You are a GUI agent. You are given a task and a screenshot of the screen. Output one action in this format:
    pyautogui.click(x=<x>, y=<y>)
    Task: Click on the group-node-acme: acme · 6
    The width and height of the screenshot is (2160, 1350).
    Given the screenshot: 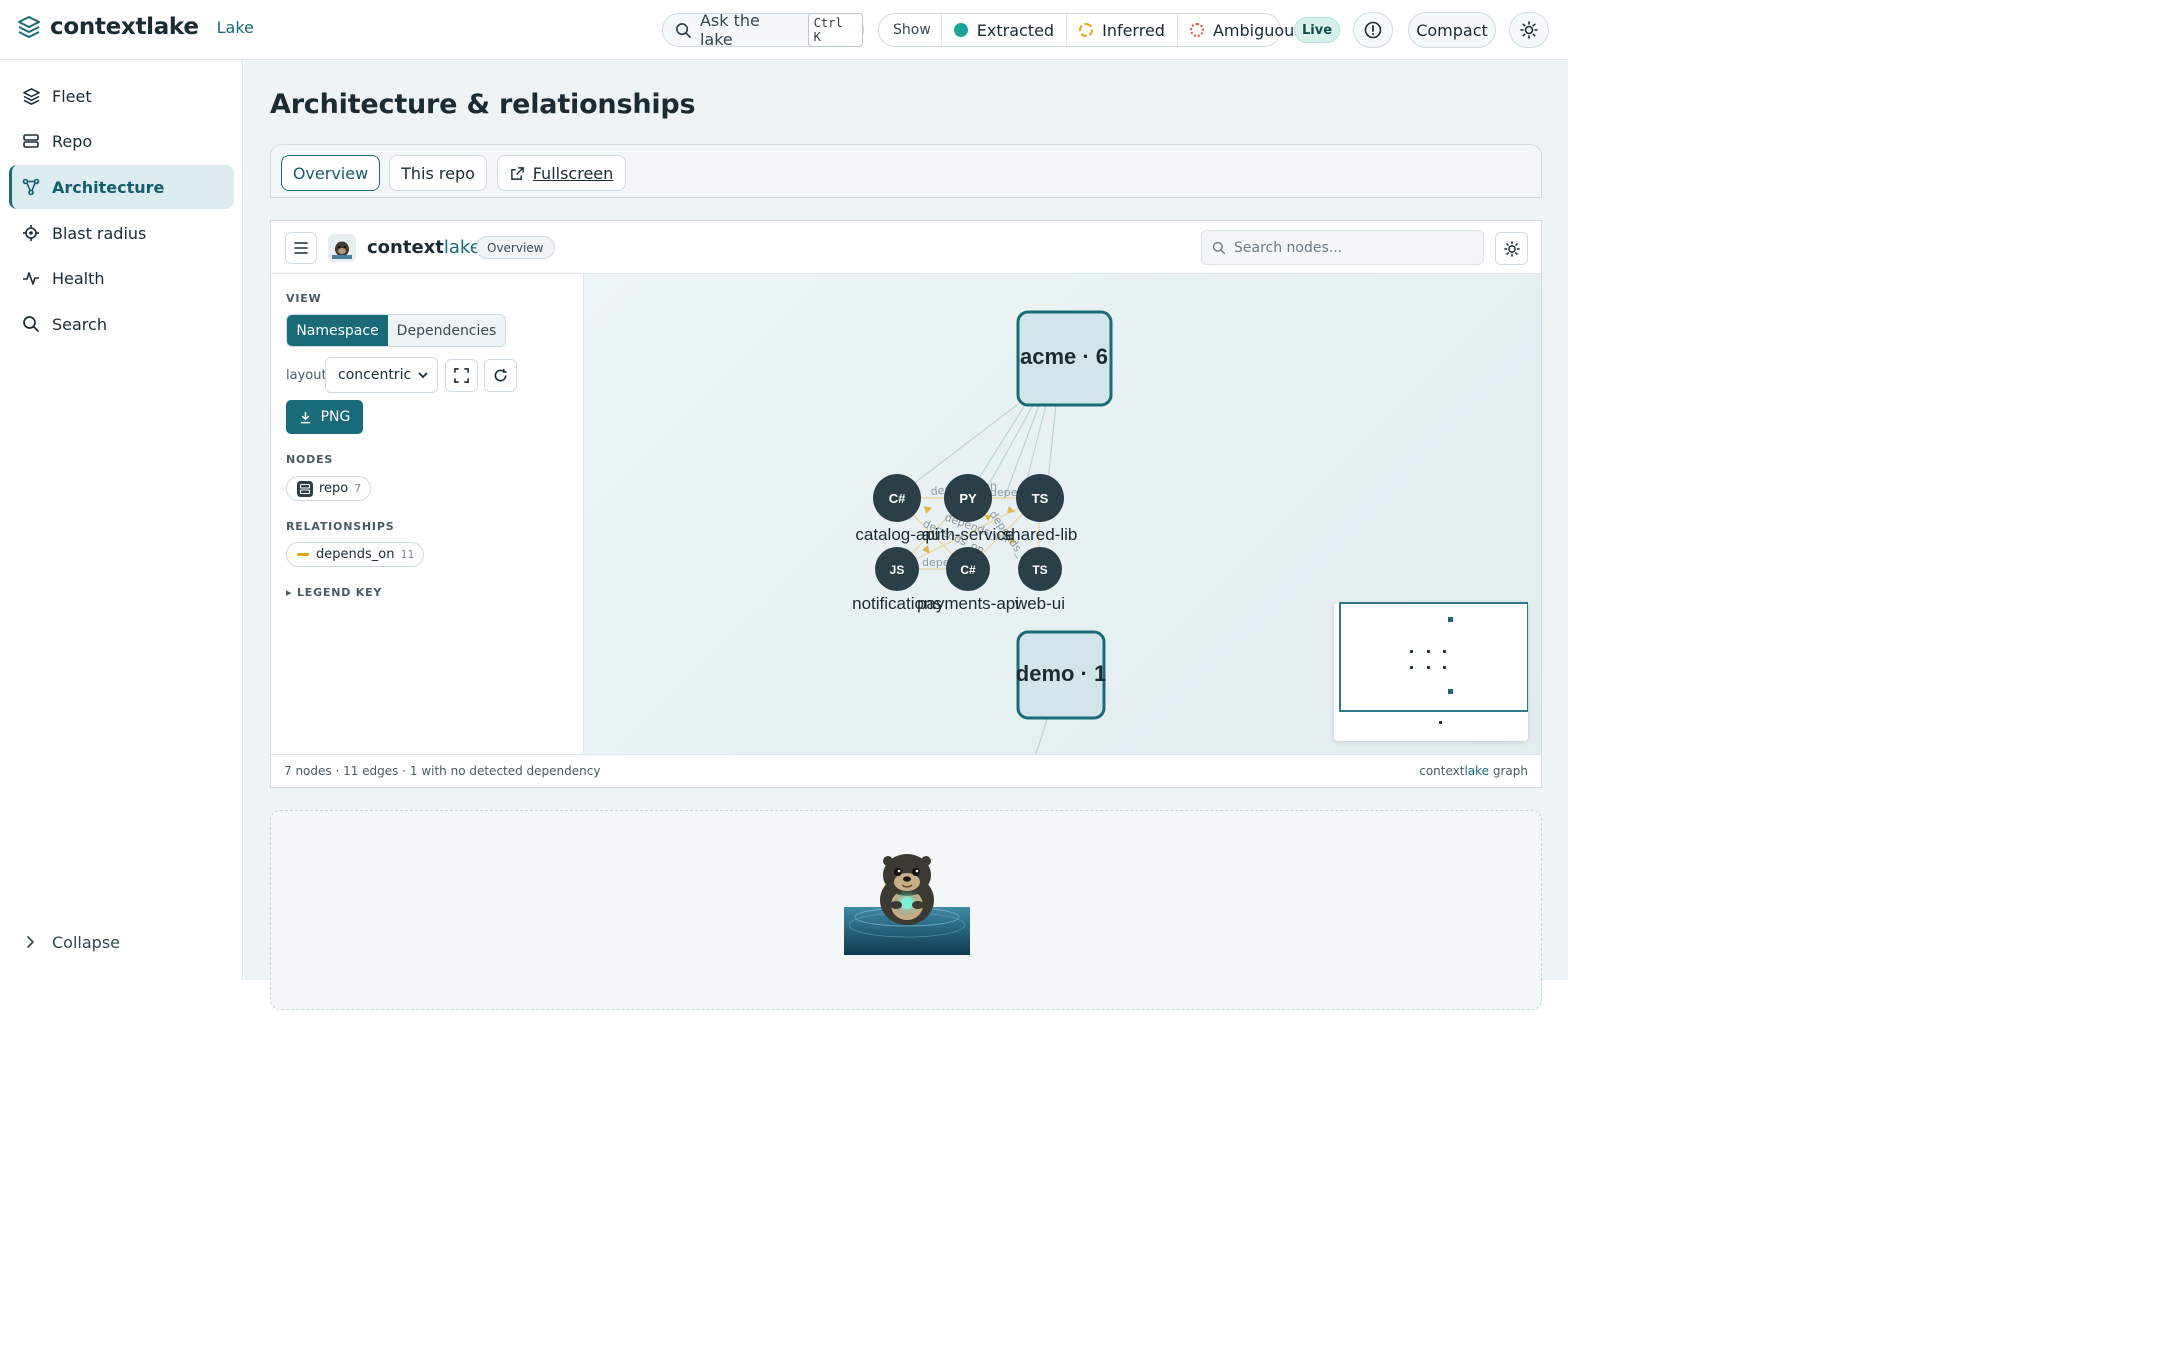 What is the action you would take?
    pyautogui.click(x=1064, y=358)
    